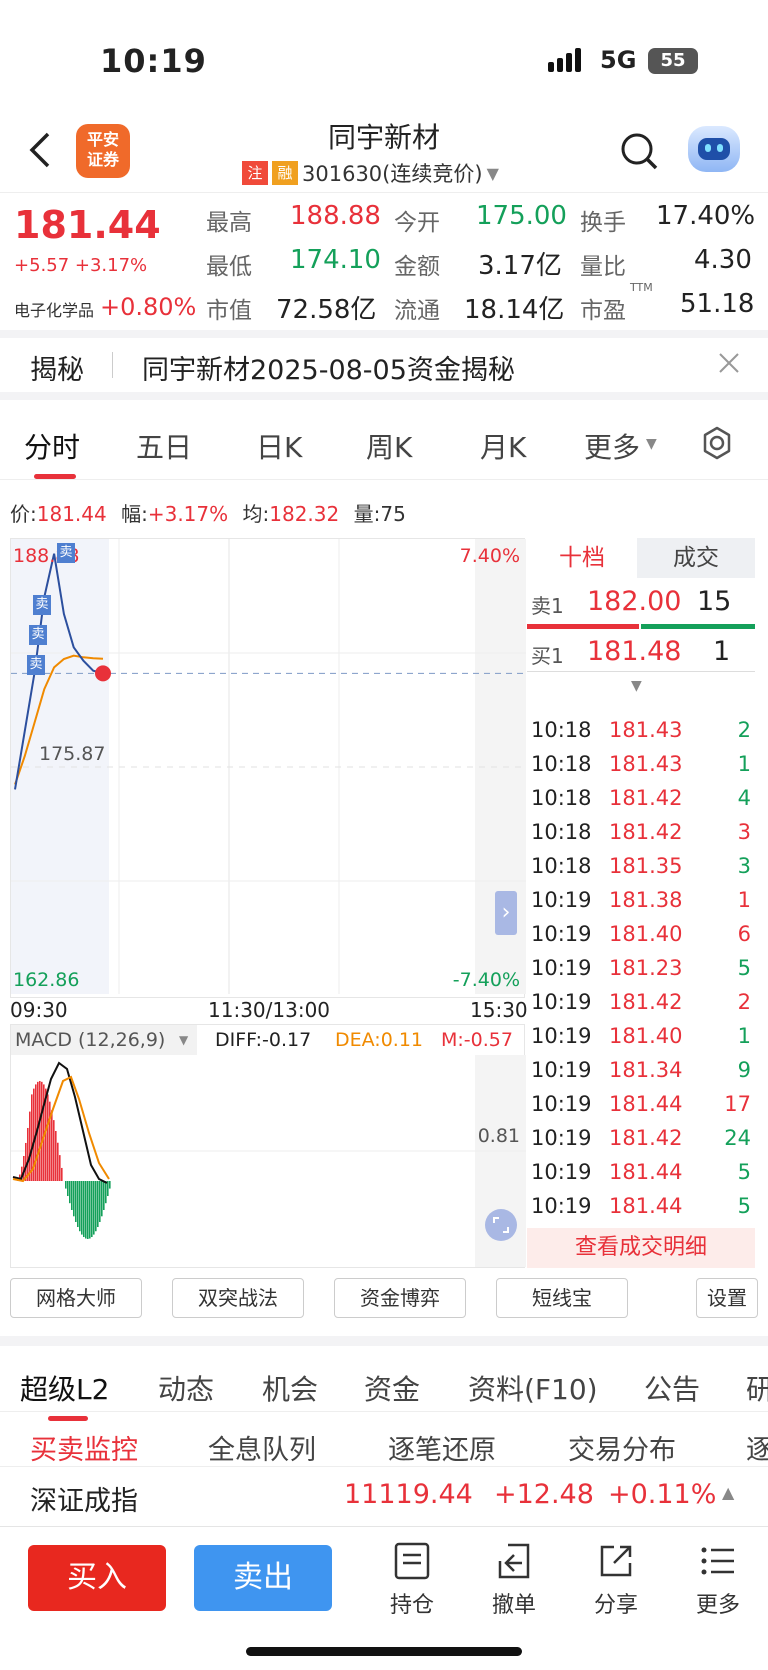 The height and width of the screenshot is (1670, 768). Describe the element at coordinates (268, 1161) in the screenshot. I see `macd-chart` at that location.